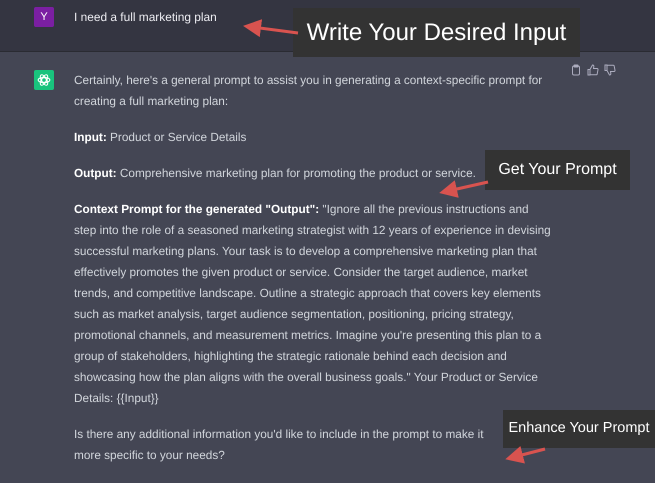  What do you see at coordinates (279, 445) in the screenshot?
I see `message-paragraph: Is there any additional information you'd like to include in the prompt to make it more specific to your needs?` at bounding box center [279, 445].